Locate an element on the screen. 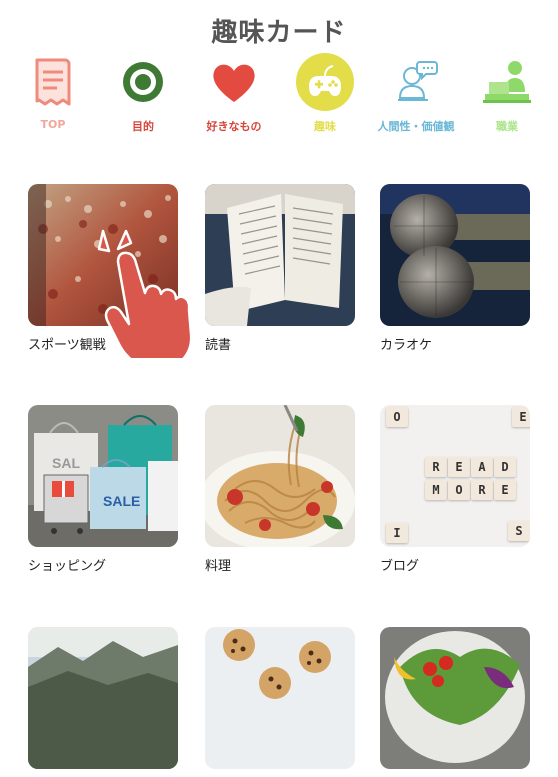 The image size is (558, 777). target-icon is located at coordinates (143, 82).